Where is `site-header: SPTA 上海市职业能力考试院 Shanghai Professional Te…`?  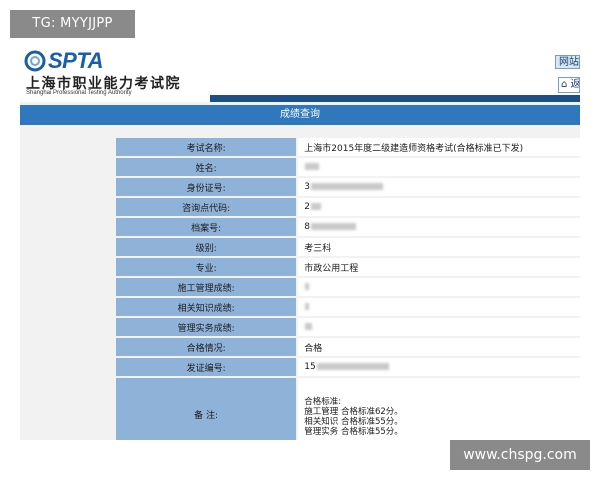 site-header: SPTA 上海市职业能力考试院 Shanghai Professional Te… is located at coordinates (300, 71).